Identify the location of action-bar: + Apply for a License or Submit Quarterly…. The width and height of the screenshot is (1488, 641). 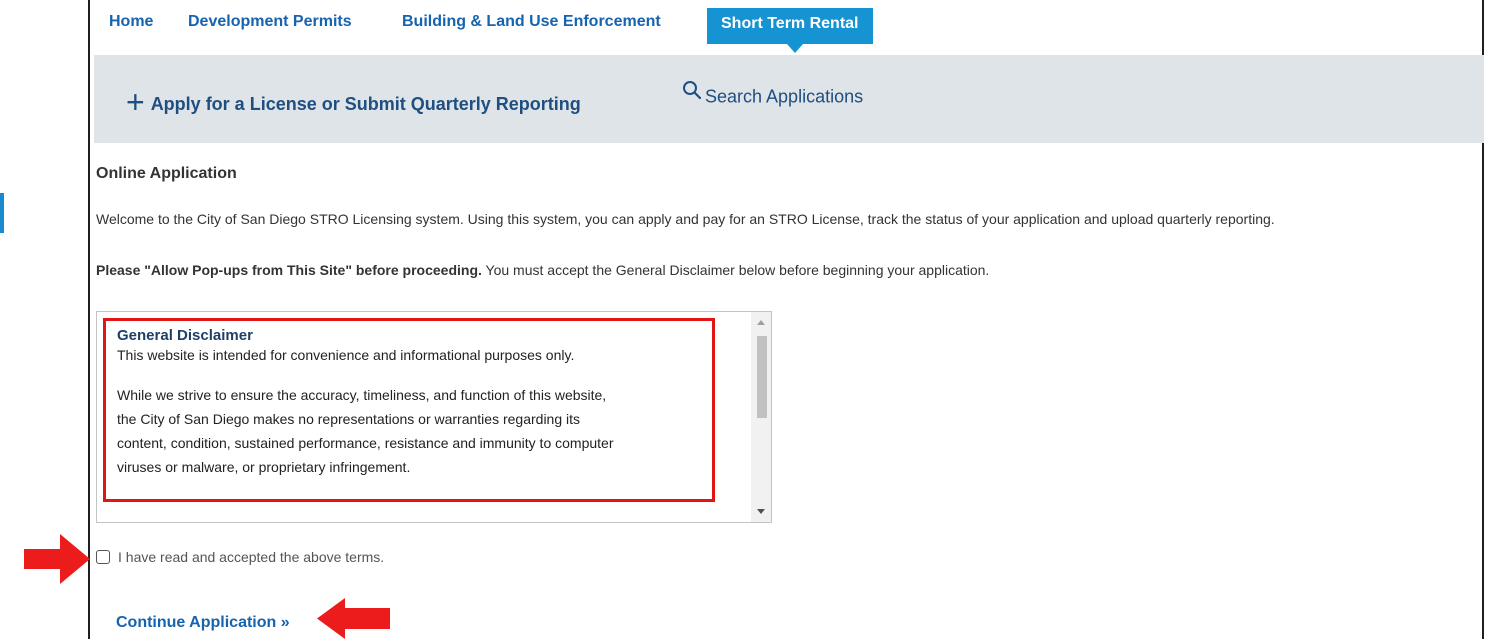
(789, 99).